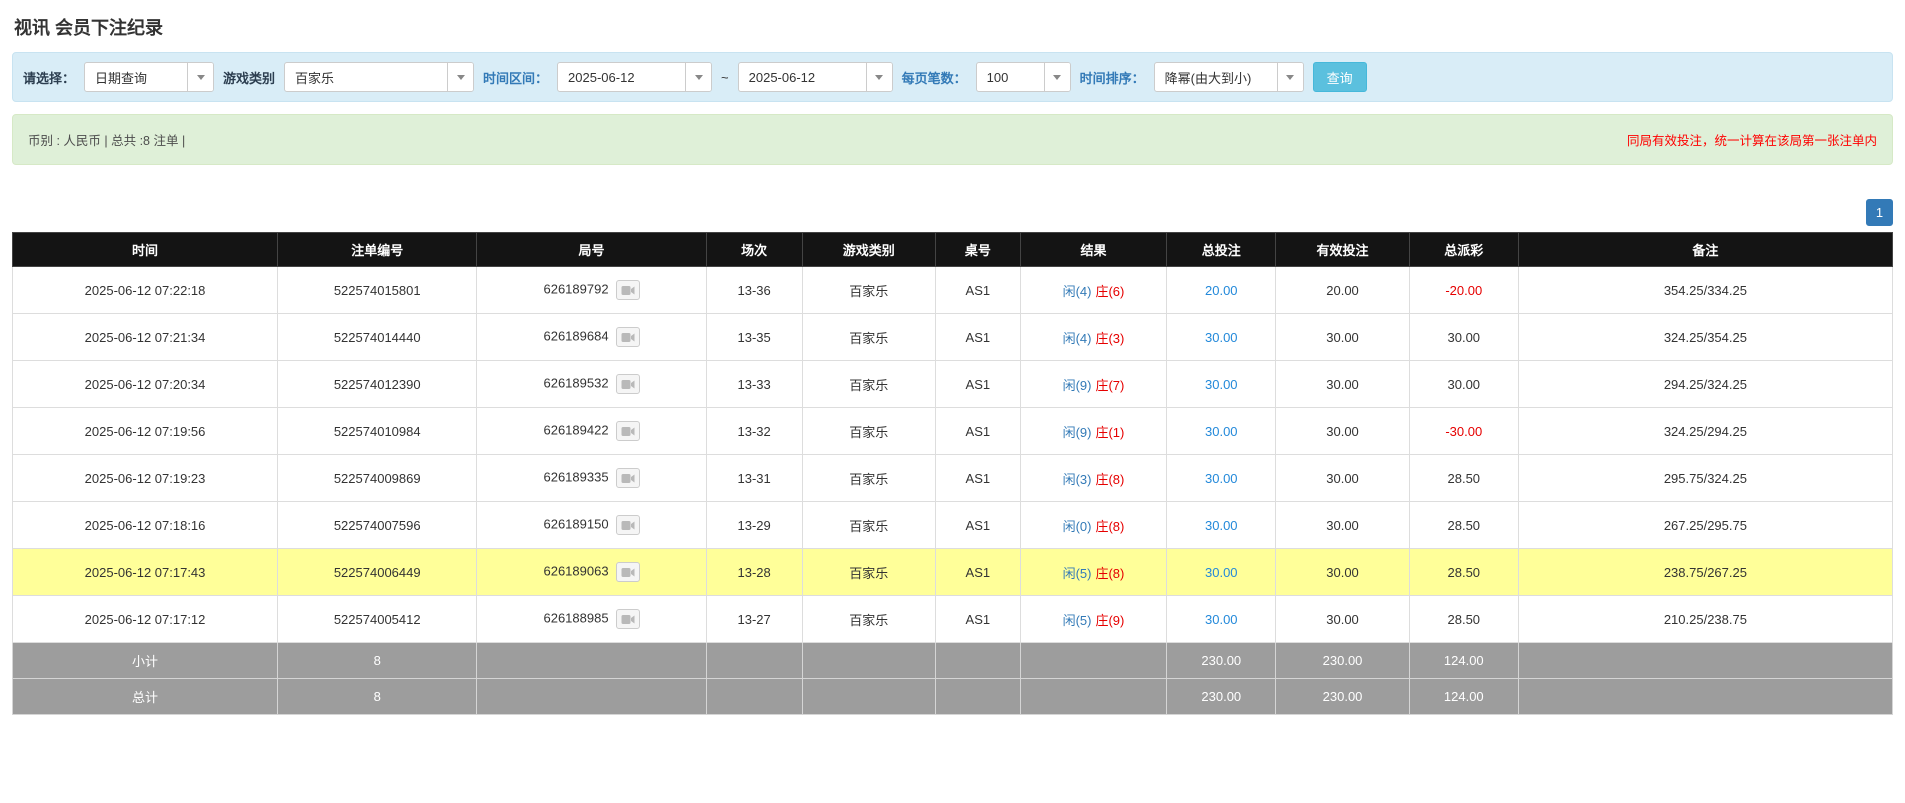  What do you see at coordinates (754, 572) in the screenshot?
I see `cell-session: 13-28` at bounding box center [754, 572].